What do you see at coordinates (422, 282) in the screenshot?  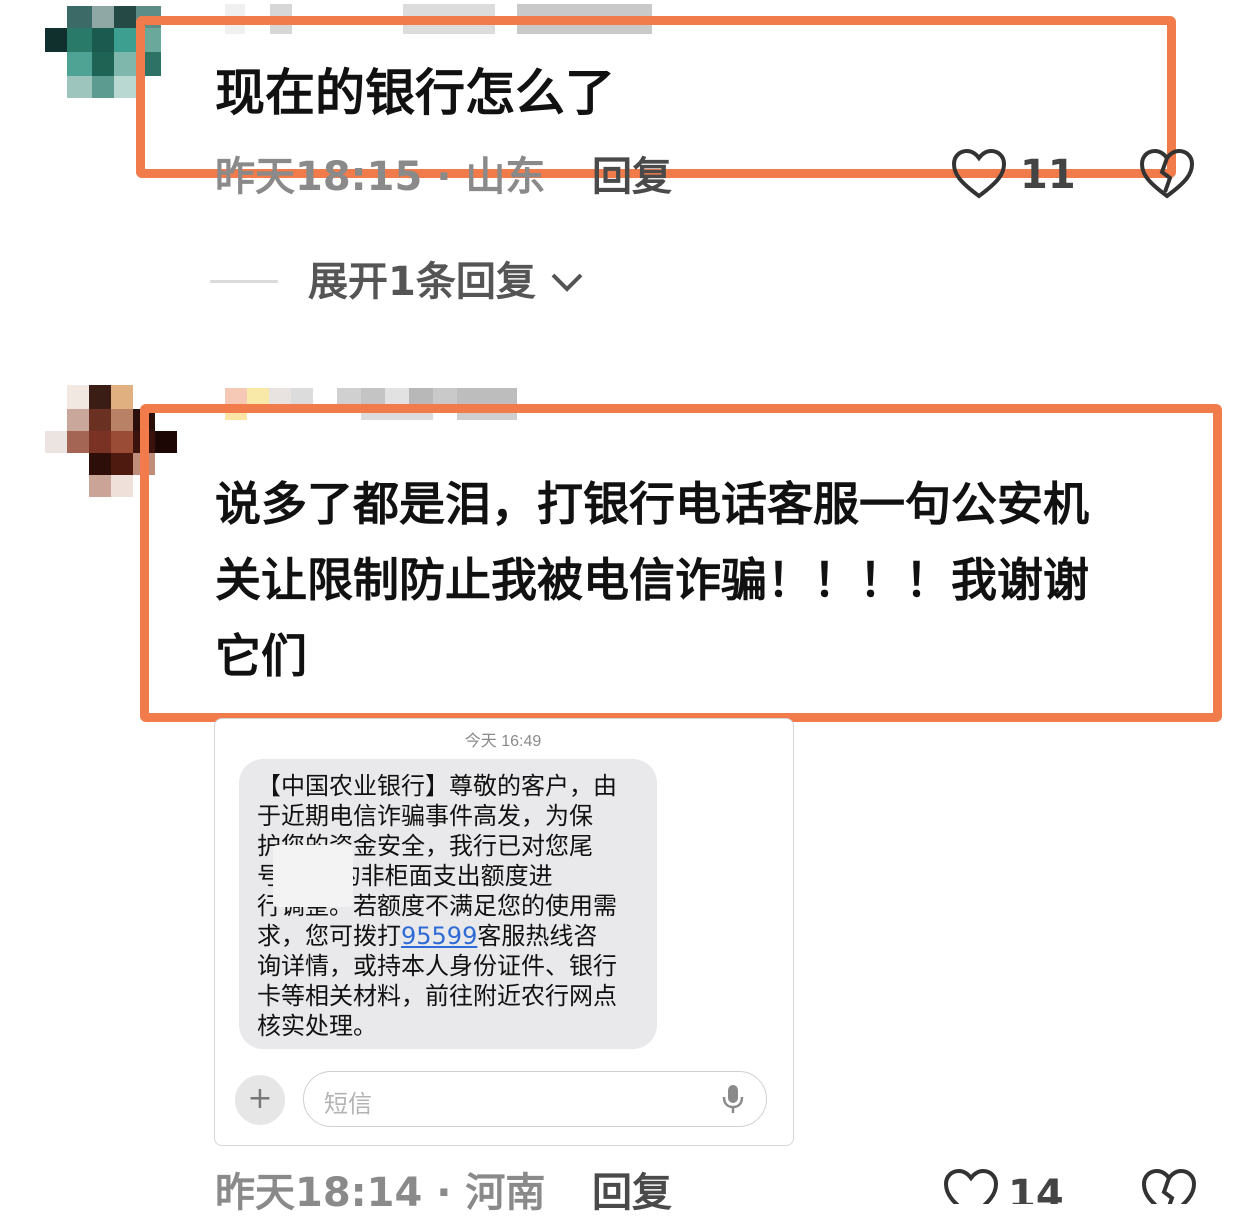 I see `expand-replies-label: 展开1条回复` at bounding box center [422, 282].